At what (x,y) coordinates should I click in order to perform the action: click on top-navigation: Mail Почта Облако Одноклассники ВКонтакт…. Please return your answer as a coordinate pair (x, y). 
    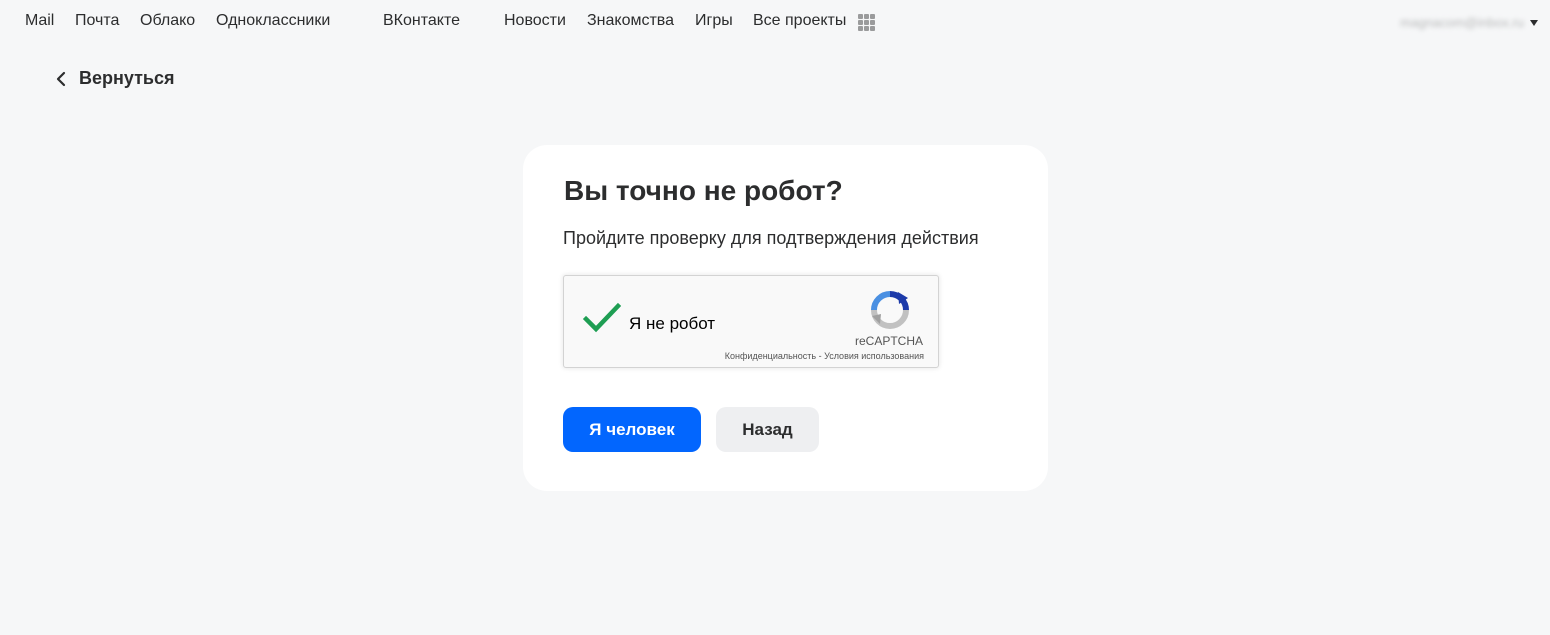
    Looking at the image, I should click on (775, 22).